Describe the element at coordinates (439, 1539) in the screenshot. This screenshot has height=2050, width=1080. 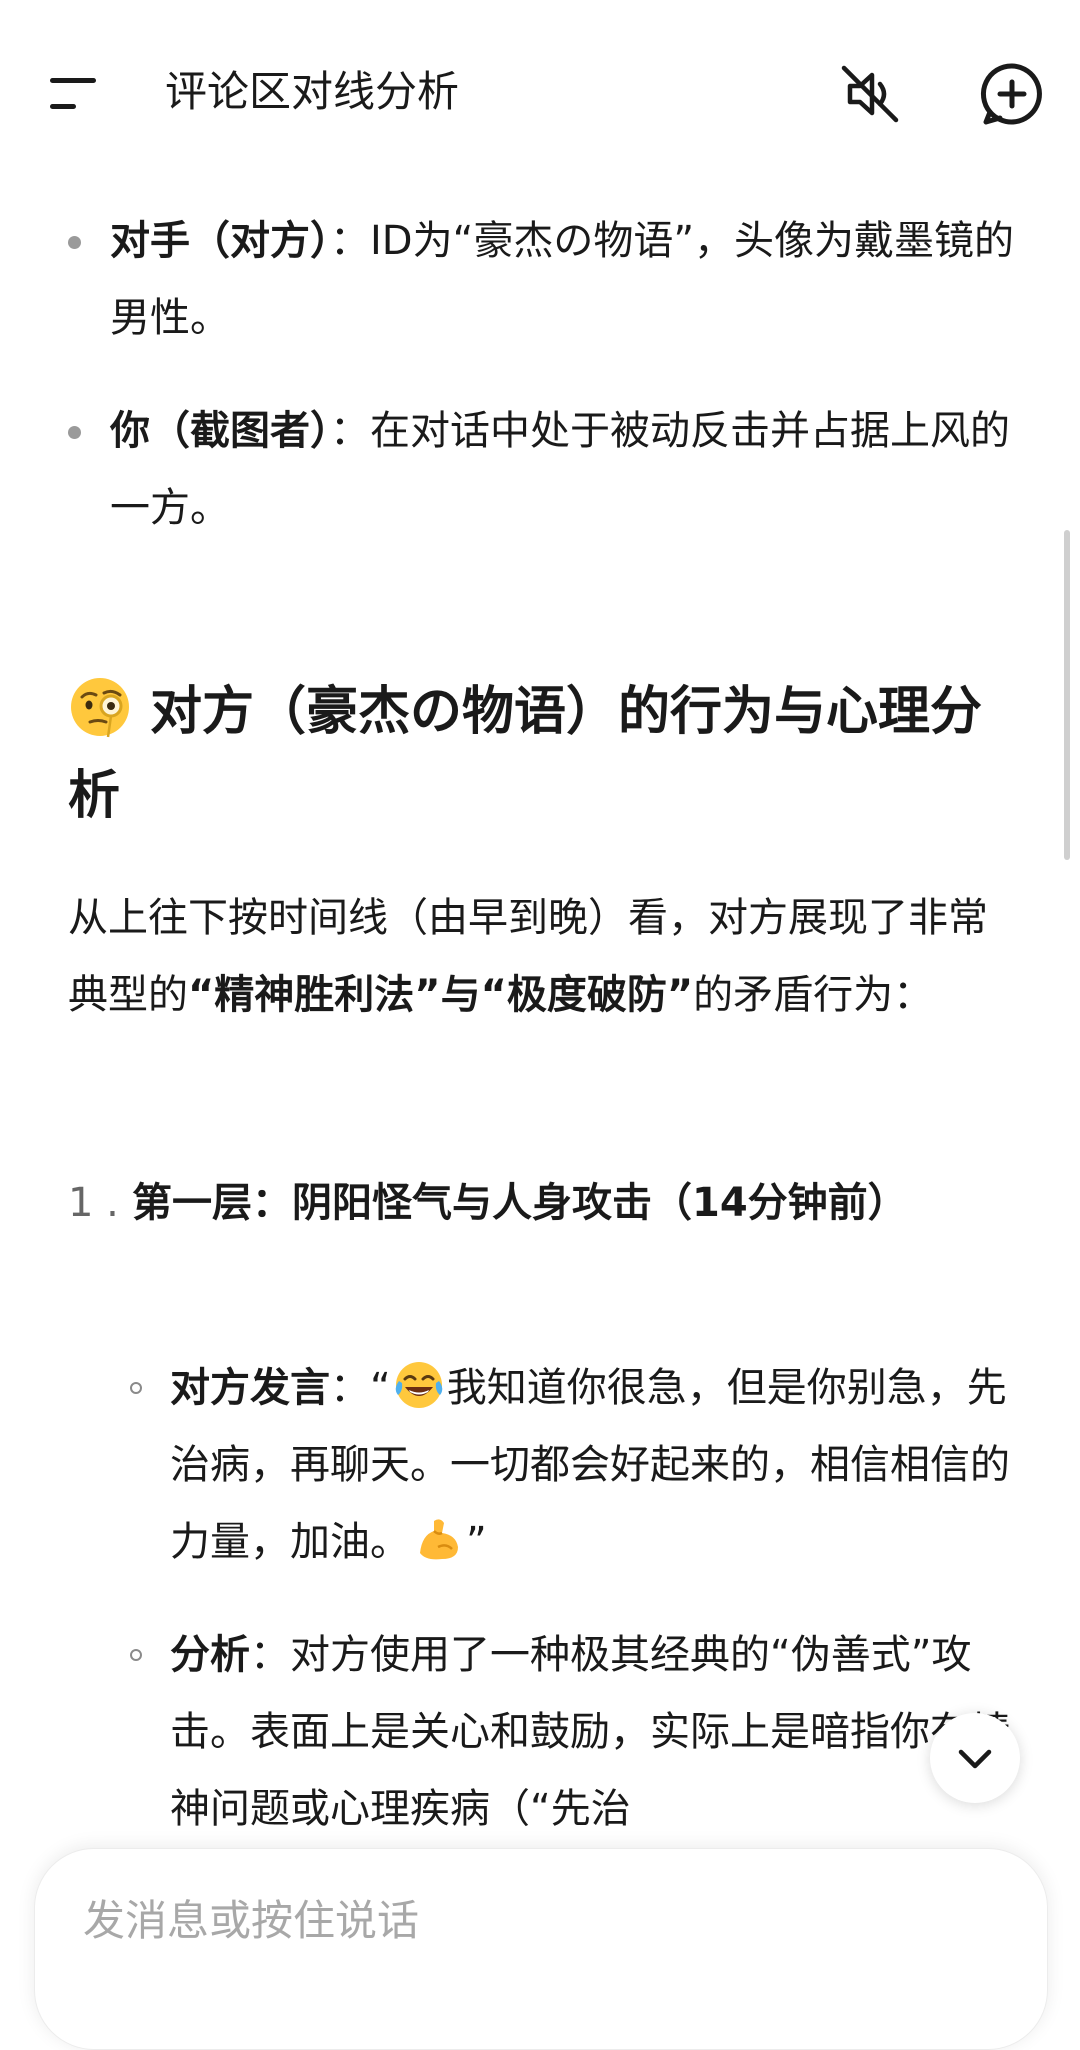
I see `flexed-biceps-emoji` at that location.